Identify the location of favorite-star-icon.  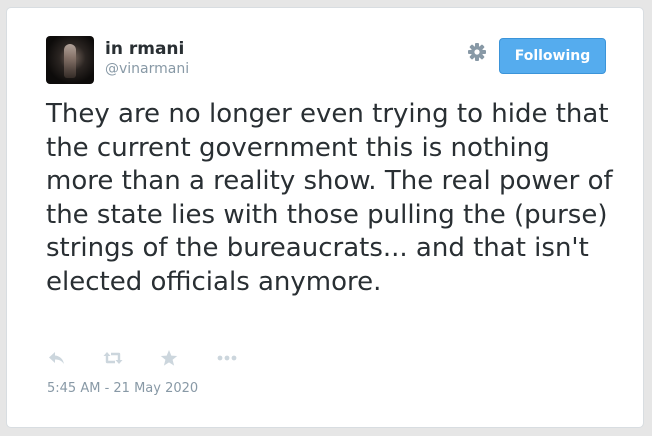
(169, 358).